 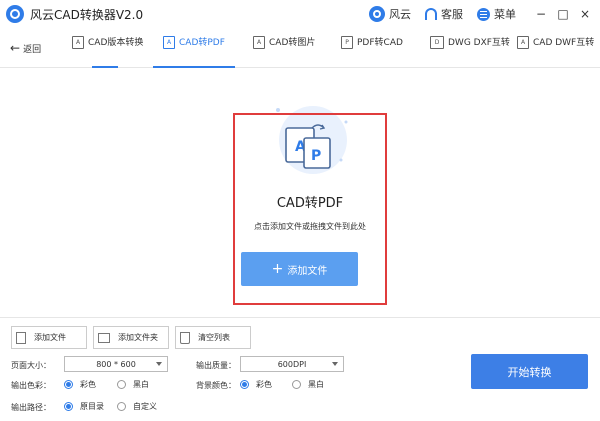 I want to click on tab-cad-version: A CAD版本转换, so click(x=108, y=52).